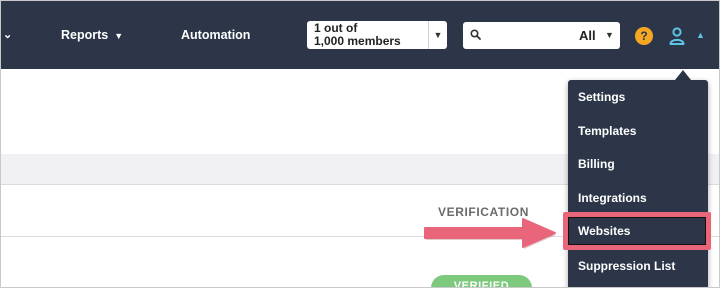  I want to click on member-count-value: 1 out of 1,000 members, so click(357, 34).